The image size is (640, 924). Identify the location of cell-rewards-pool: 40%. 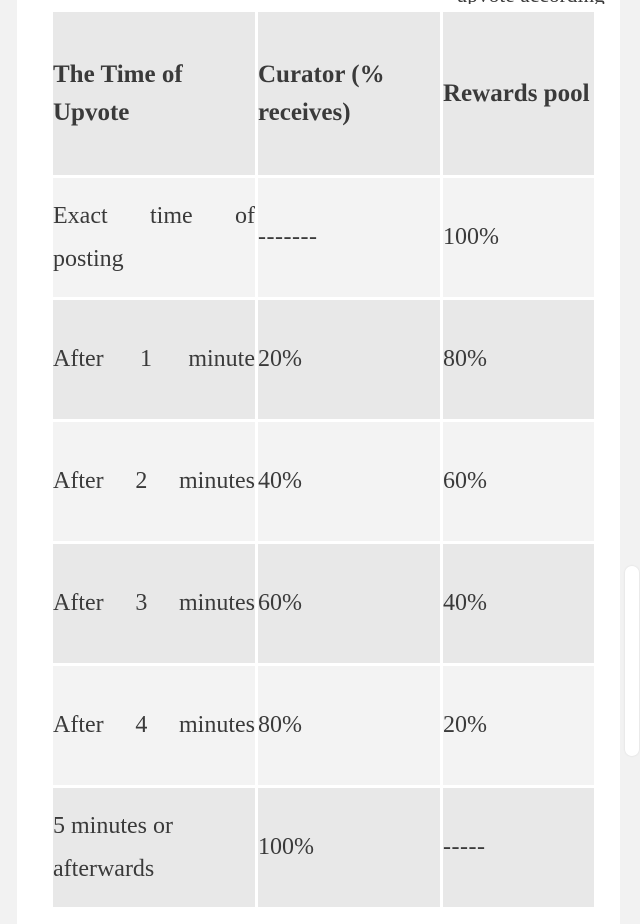
(518, 603).